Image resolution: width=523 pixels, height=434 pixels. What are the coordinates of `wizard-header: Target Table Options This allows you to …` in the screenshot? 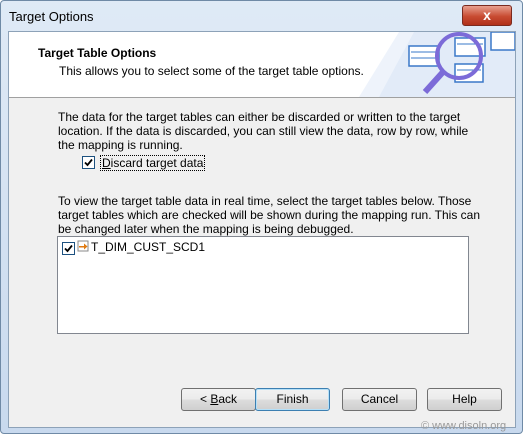 It's located at (262, 65).